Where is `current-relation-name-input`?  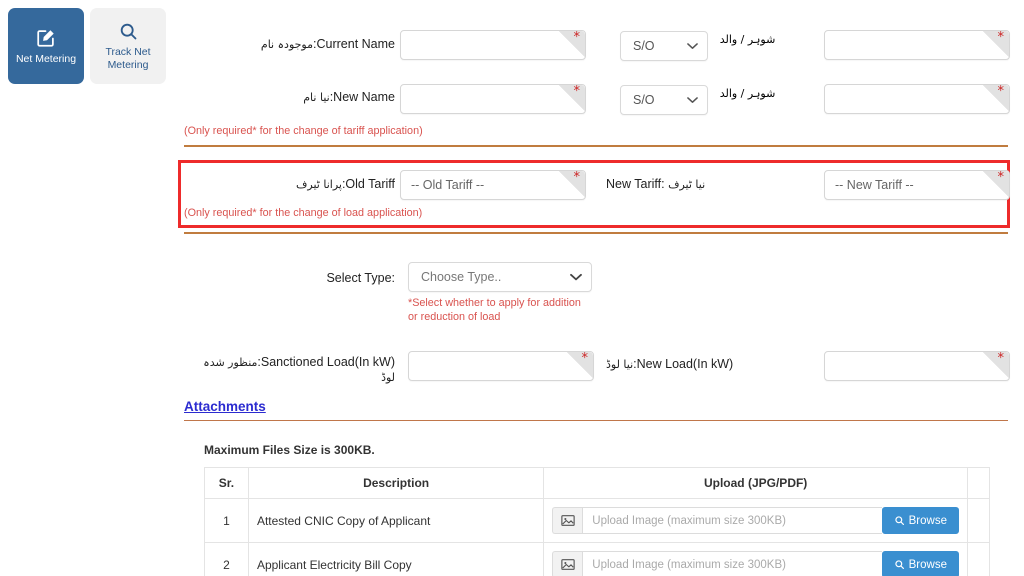
current-relation-name-input is located at coordinates (917, 45).